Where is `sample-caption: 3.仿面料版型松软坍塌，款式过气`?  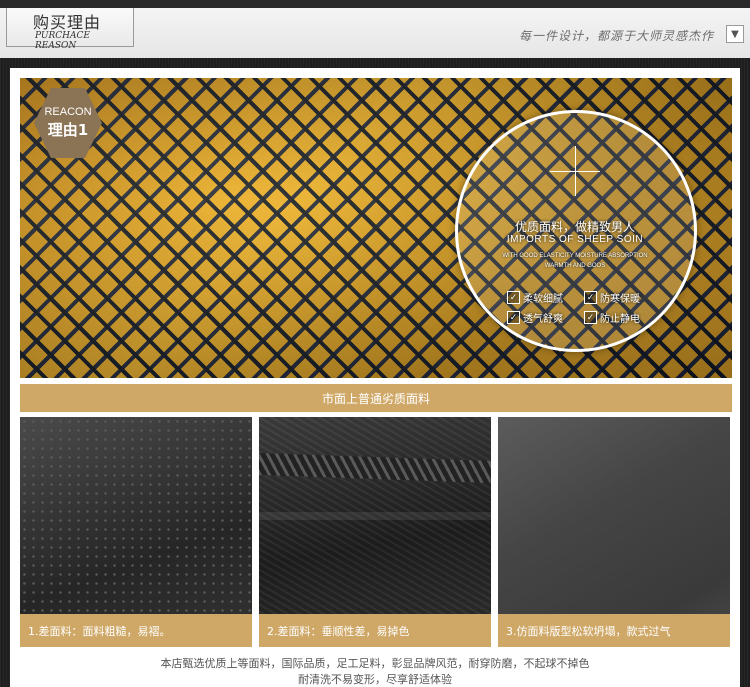
sample-caption: 3.仿面料版型松软坍塌，款式过气 is located at coordinates (614, 630).